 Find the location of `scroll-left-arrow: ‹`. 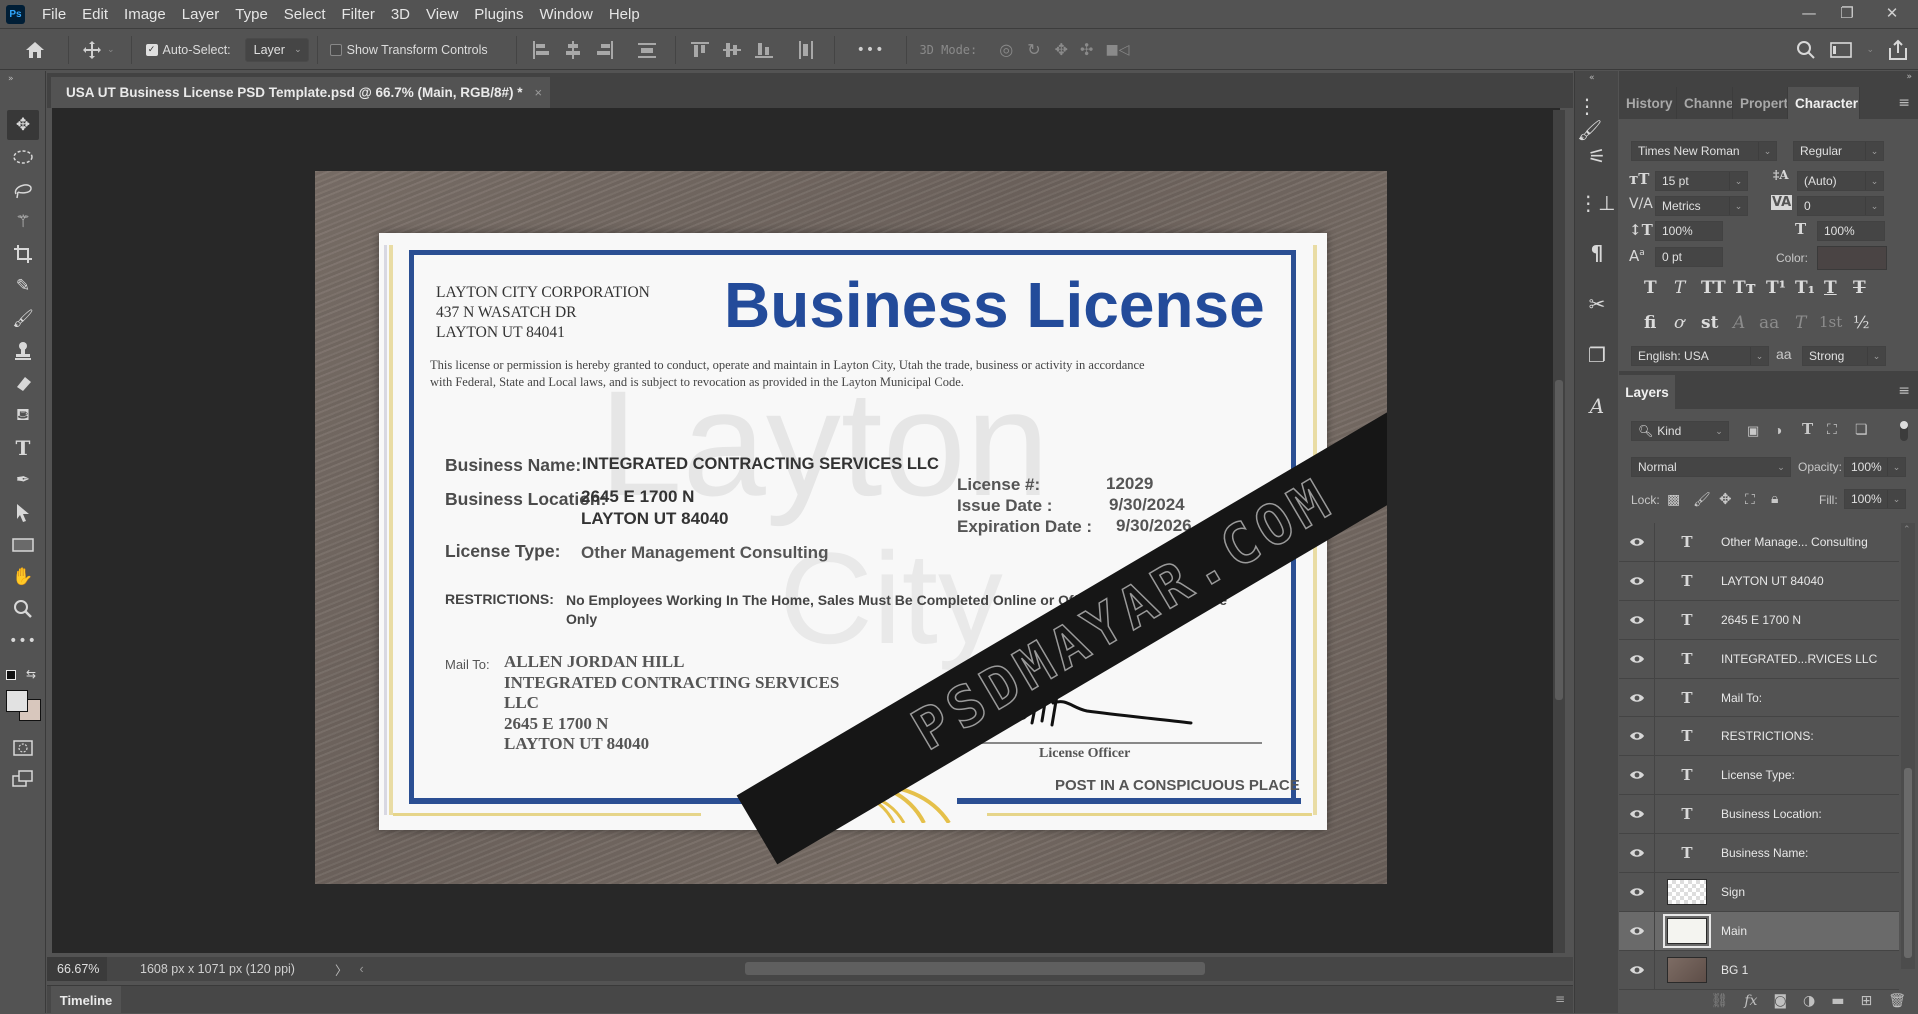

scroll-left-arrow: ‹ is located at coordinates (361, 969).